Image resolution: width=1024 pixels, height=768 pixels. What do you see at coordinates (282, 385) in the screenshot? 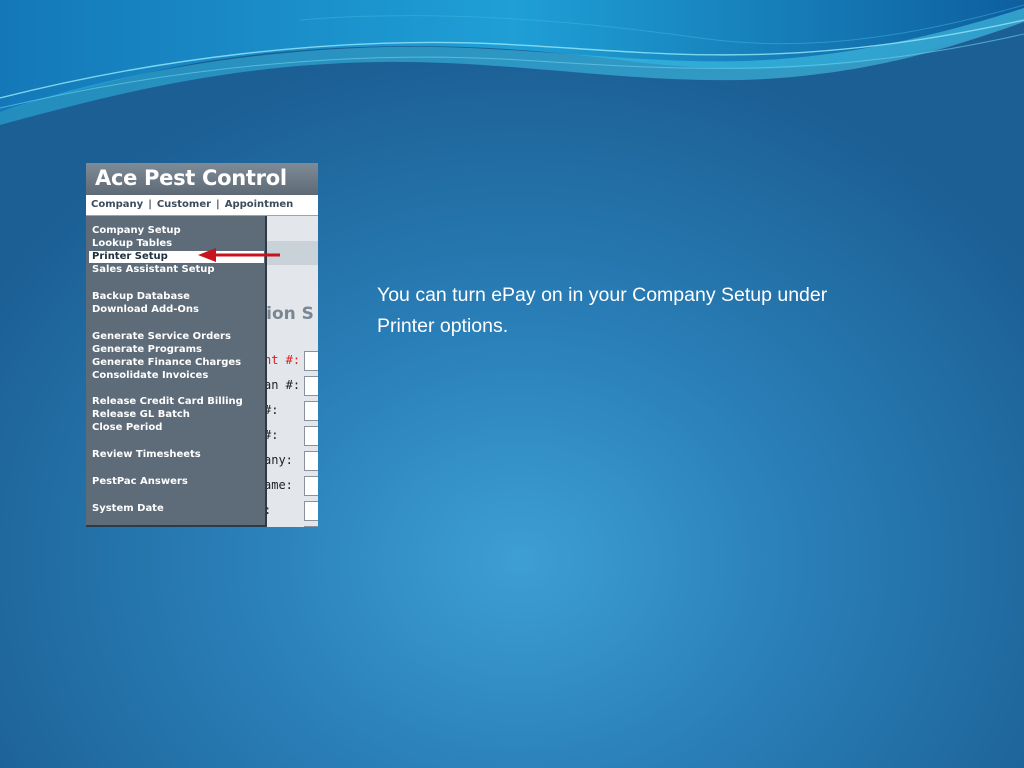
I see `form-label: an #:` at bounding box center [282, 385].